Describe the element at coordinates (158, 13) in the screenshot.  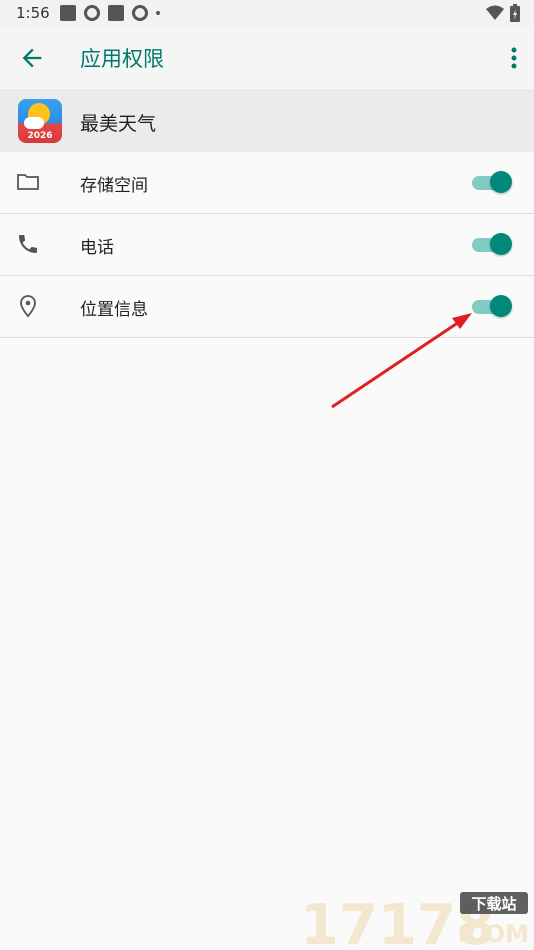
I see `more-notifications-dot-icon` at that location.